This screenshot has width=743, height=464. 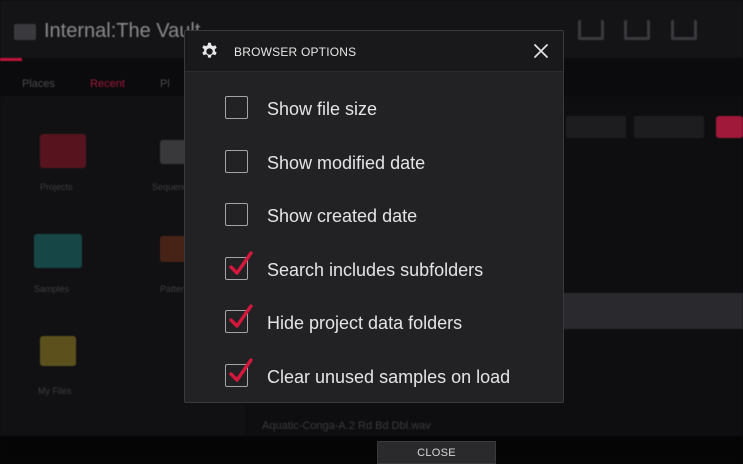 I want to click on category-samples-icon, so click(x=58, y=251).